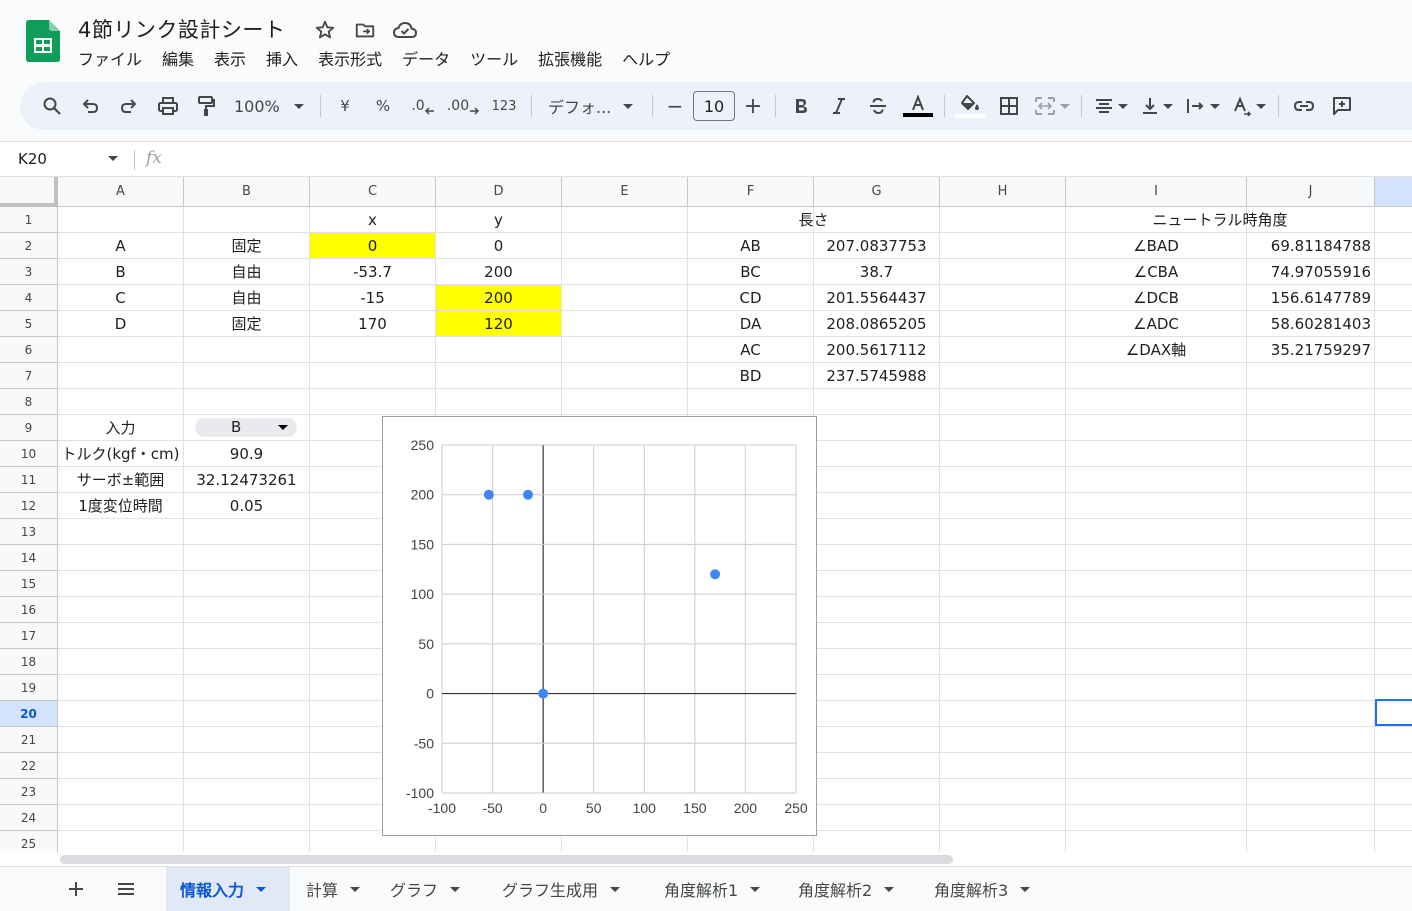 This screenshot has height=911, width=1412. I want to click on sheet-tab-2: 計算, so click(334, 889).